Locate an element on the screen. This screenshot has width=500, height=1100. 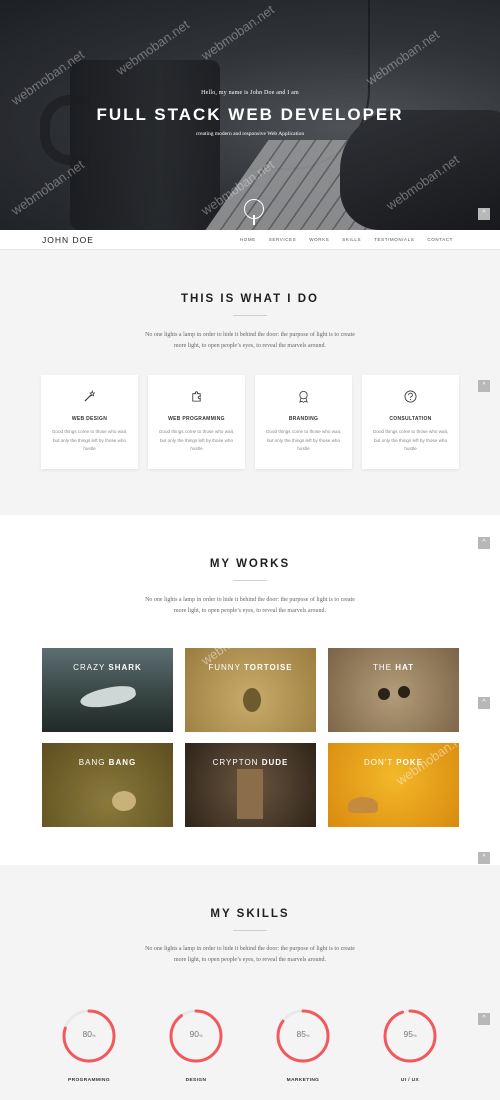
work-item-dont-poke: DON'T POKE is located at coordinates (393, 785).